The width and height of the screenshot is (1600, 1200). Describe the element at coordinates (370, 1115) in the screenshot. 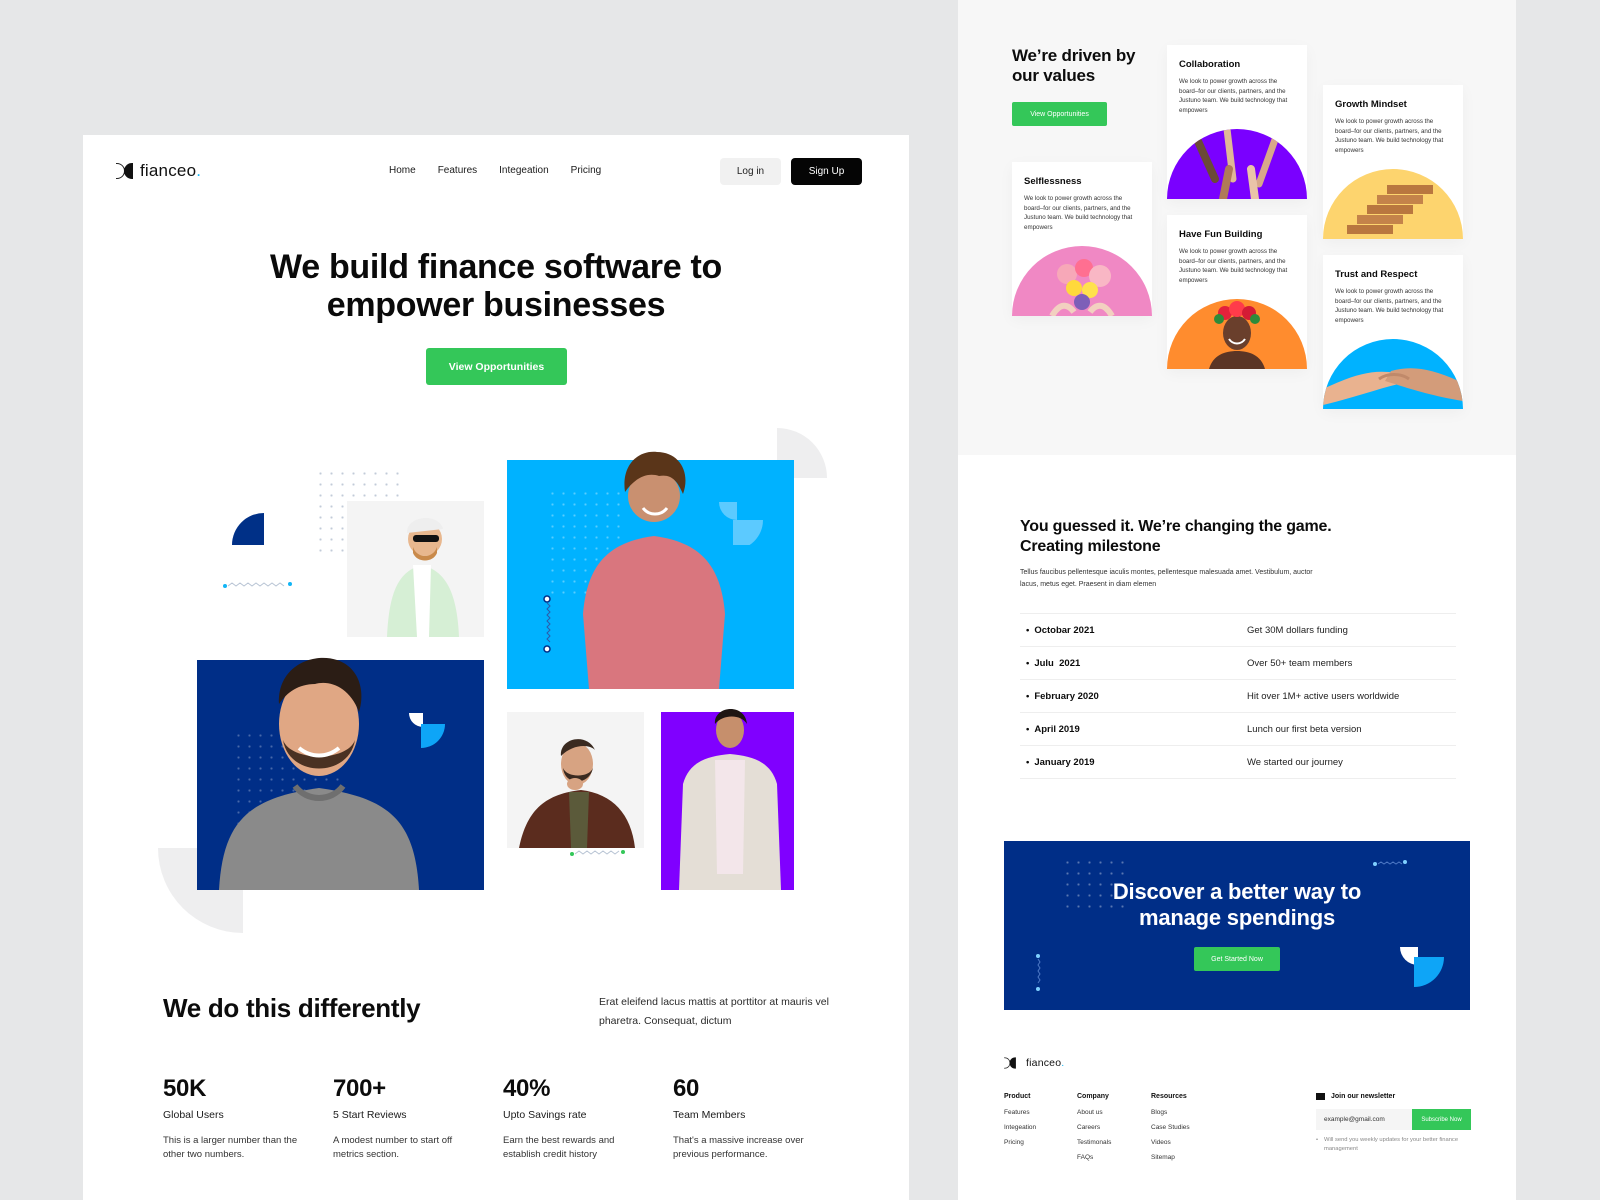

I see `stat-label: 5 Start Reviews` at that location.